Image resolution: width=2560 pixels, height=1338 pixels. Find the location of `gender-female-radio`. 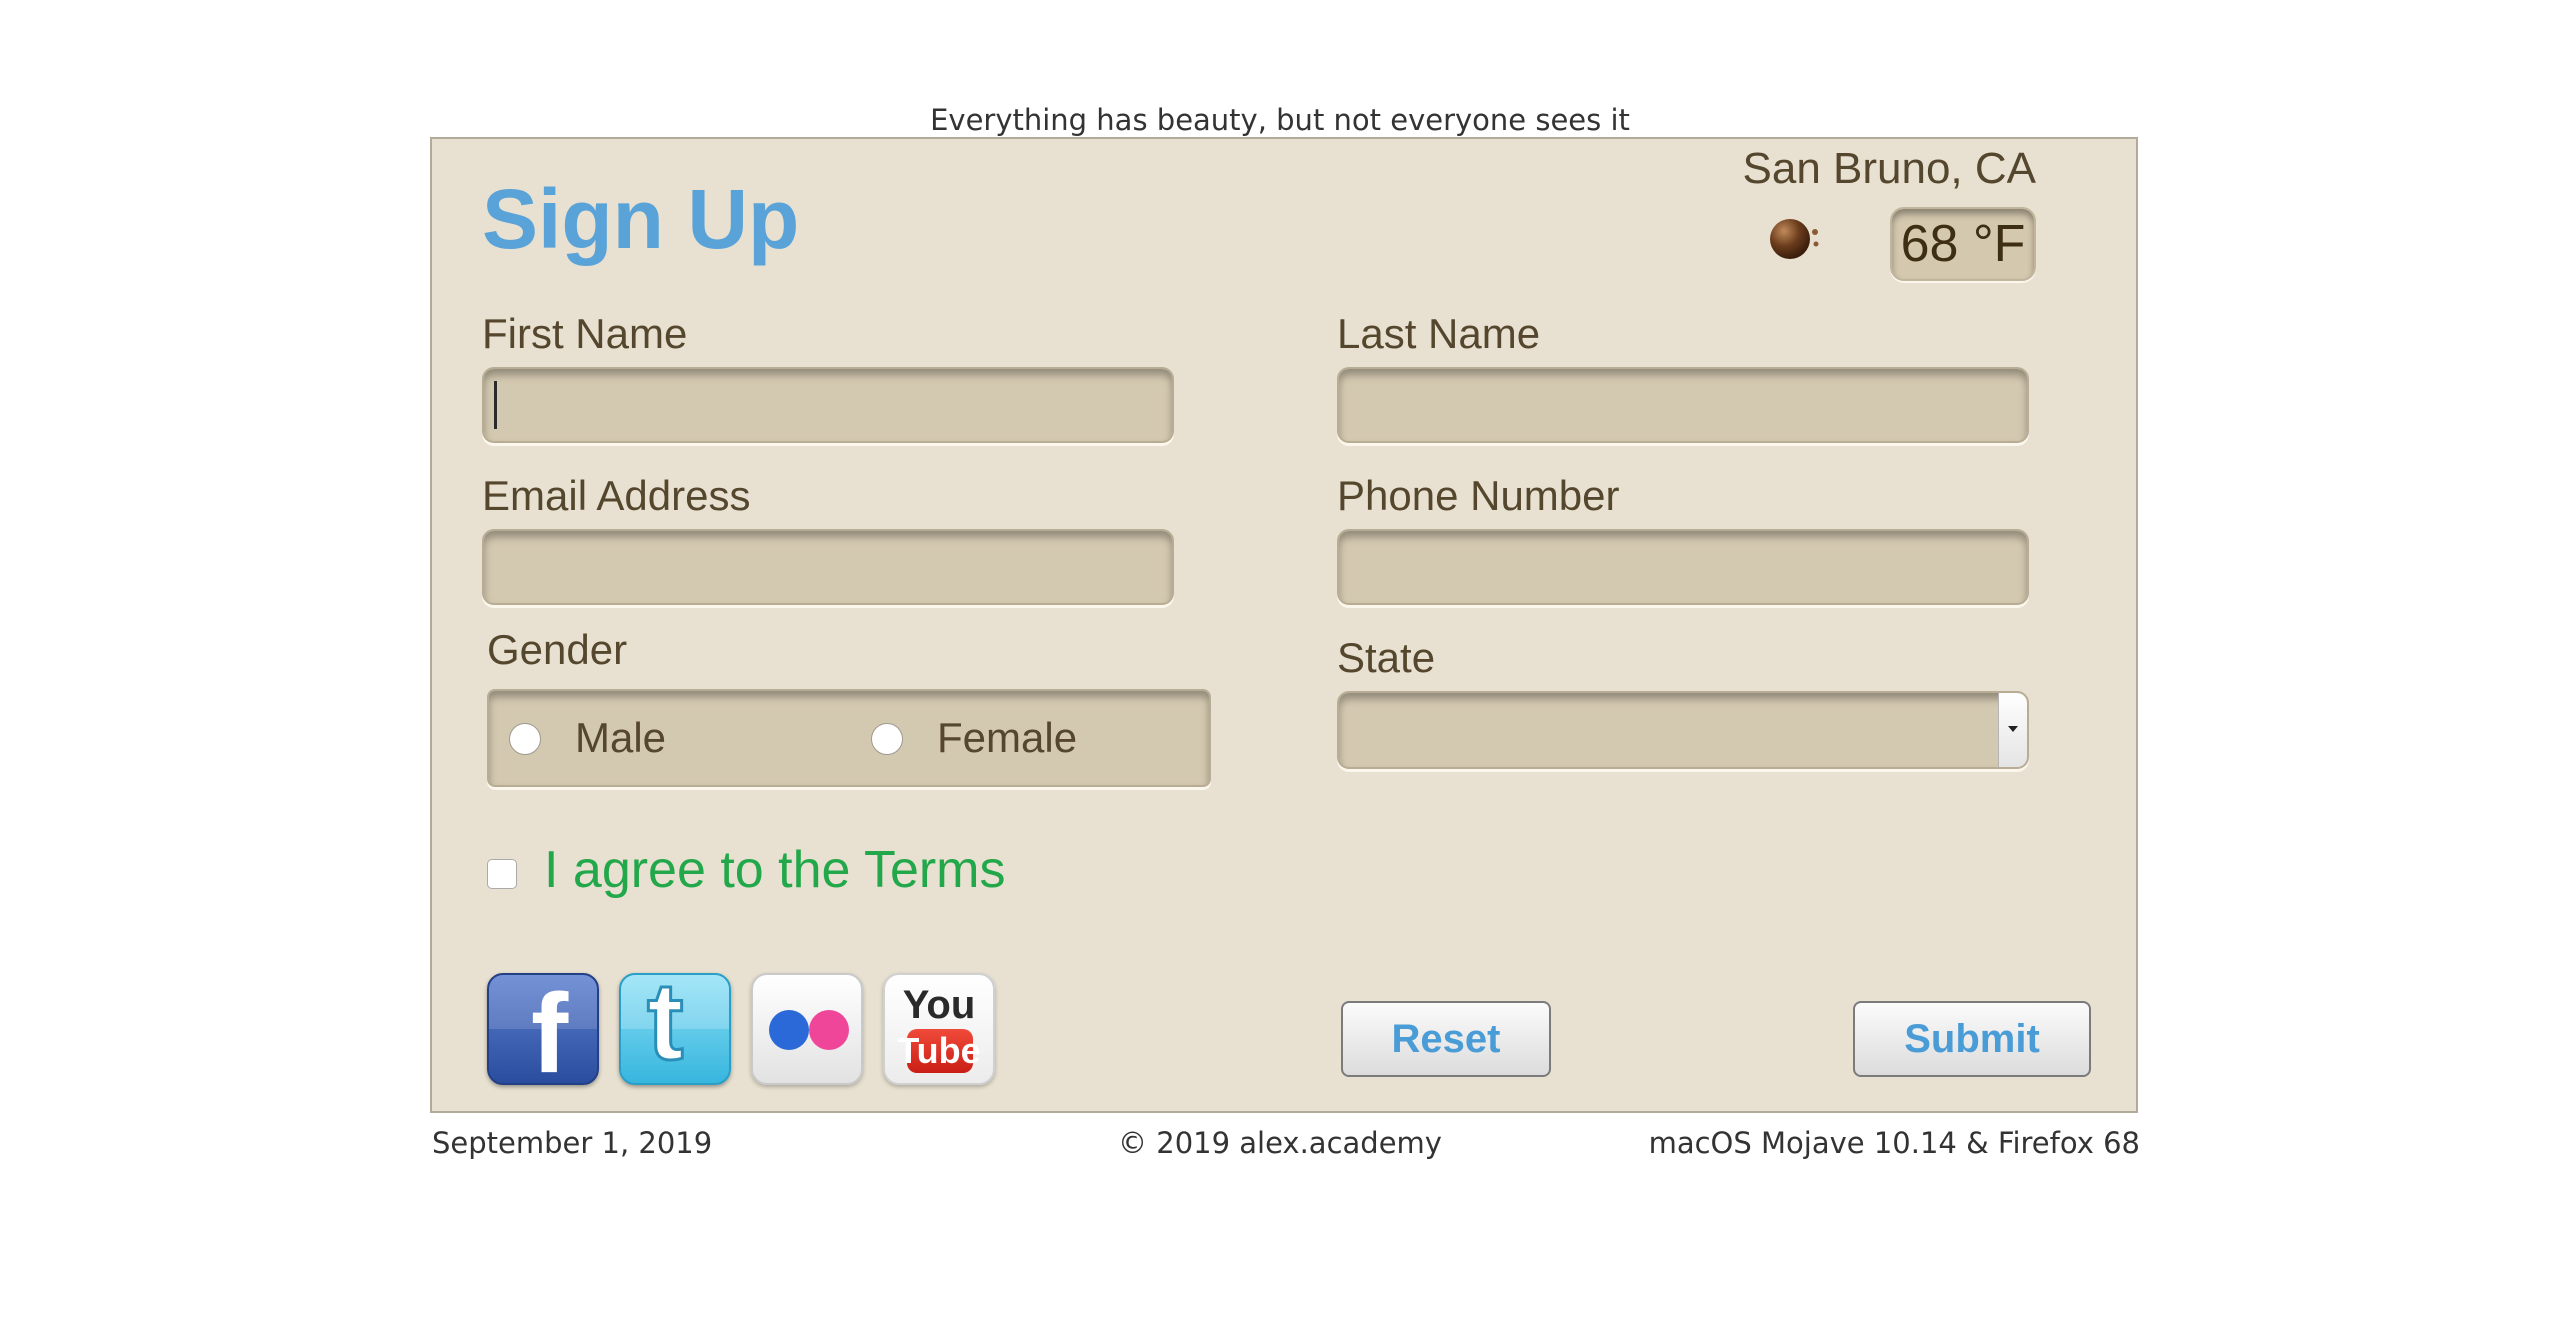

gender-female-radio is located at coordinates (887, 739).